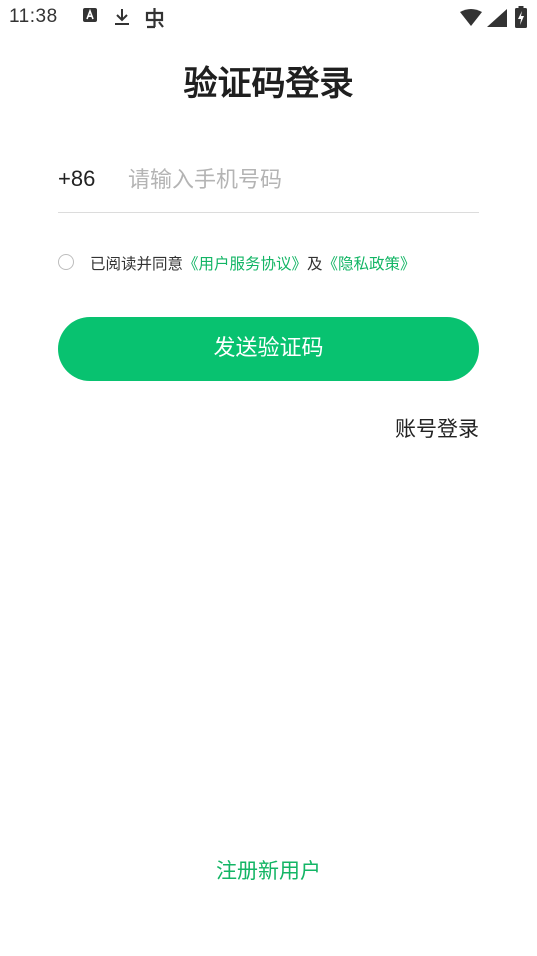  Describe the element at coordinates (471, 20) in the screenshot. I see `wifi-icon` at that location.